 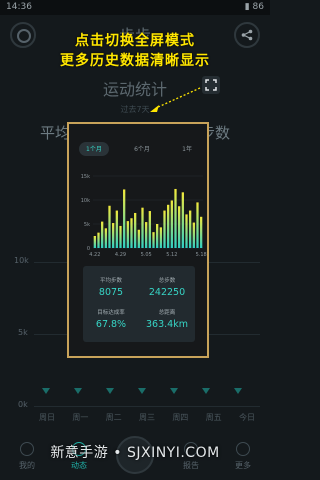 What do you see at coordinates (246, 417) in the screenshot?
I see `bg-day: 今日` at bounding box center [246, 417].